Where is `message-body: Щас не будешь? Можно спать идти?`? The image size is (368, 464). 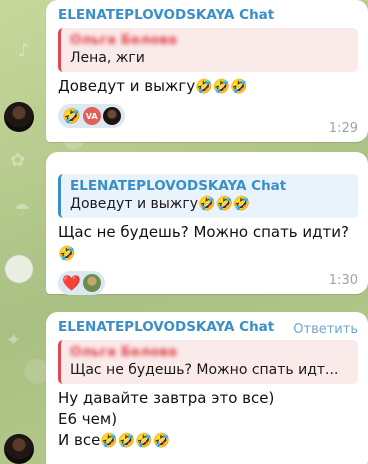 message-body: Щас не будешь? Можно спать идти? is located at coordinates (203, 232).